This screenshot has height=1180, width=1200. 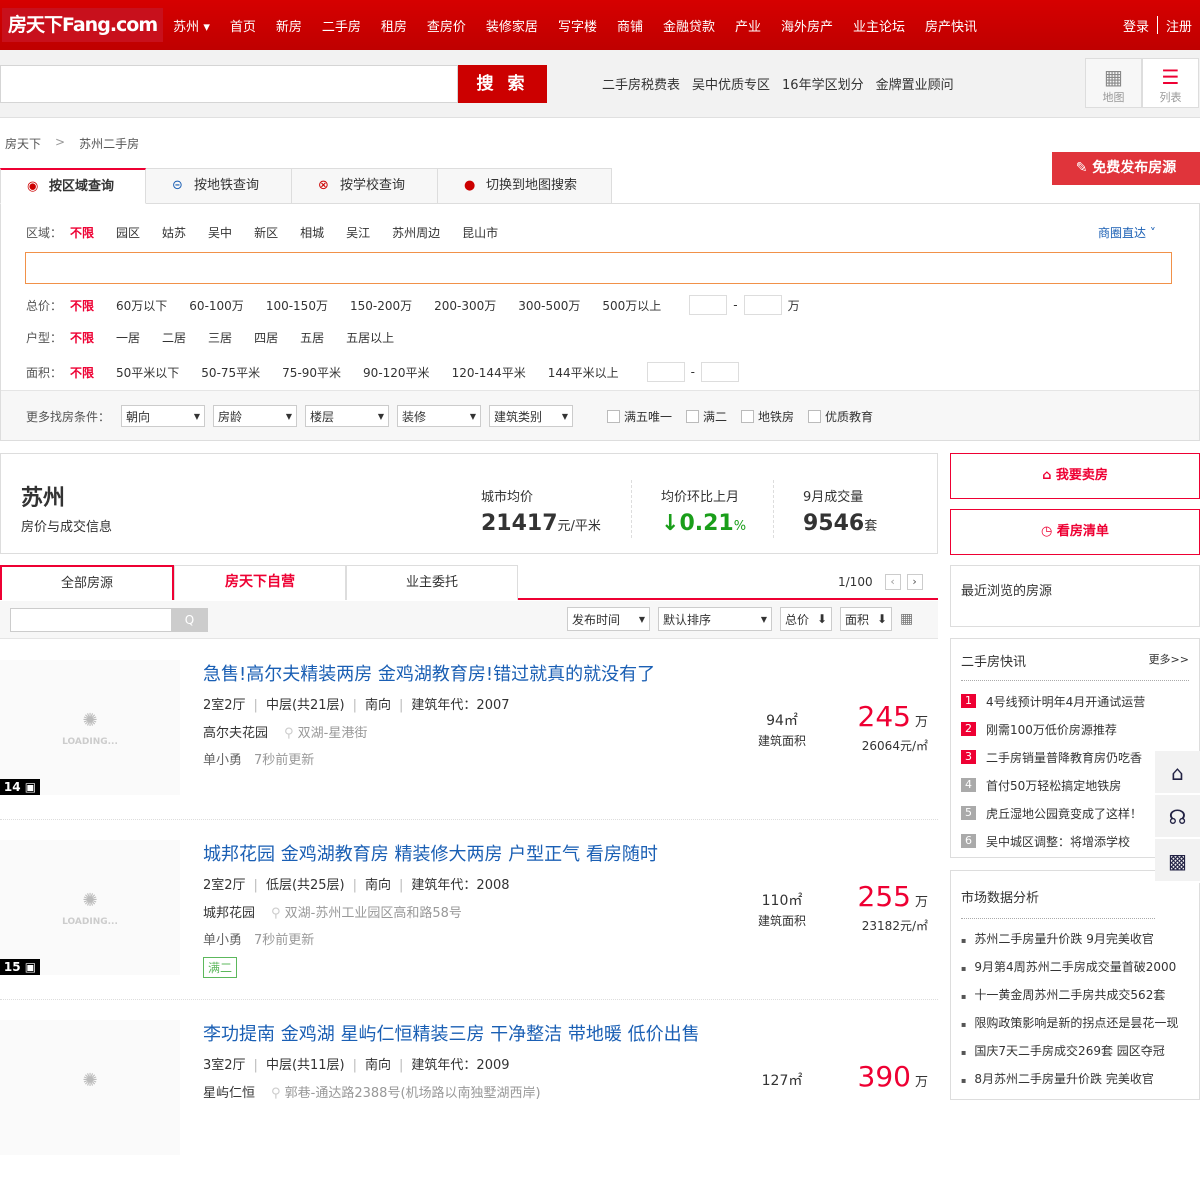 I want to click on community-link: 高尔夫花园, so click(x=235, y=733).